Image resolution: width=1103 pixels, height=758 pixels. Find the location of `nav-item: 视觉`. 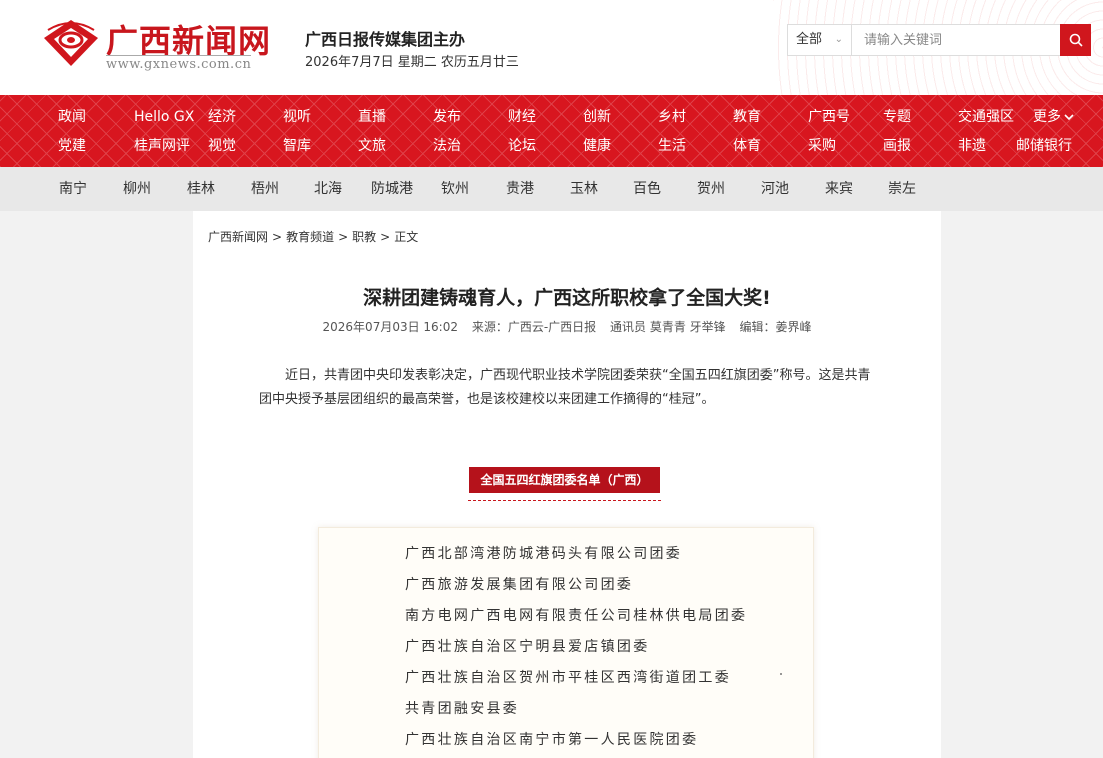

nav-item: 视觉 is located at coordinates (222, 146).